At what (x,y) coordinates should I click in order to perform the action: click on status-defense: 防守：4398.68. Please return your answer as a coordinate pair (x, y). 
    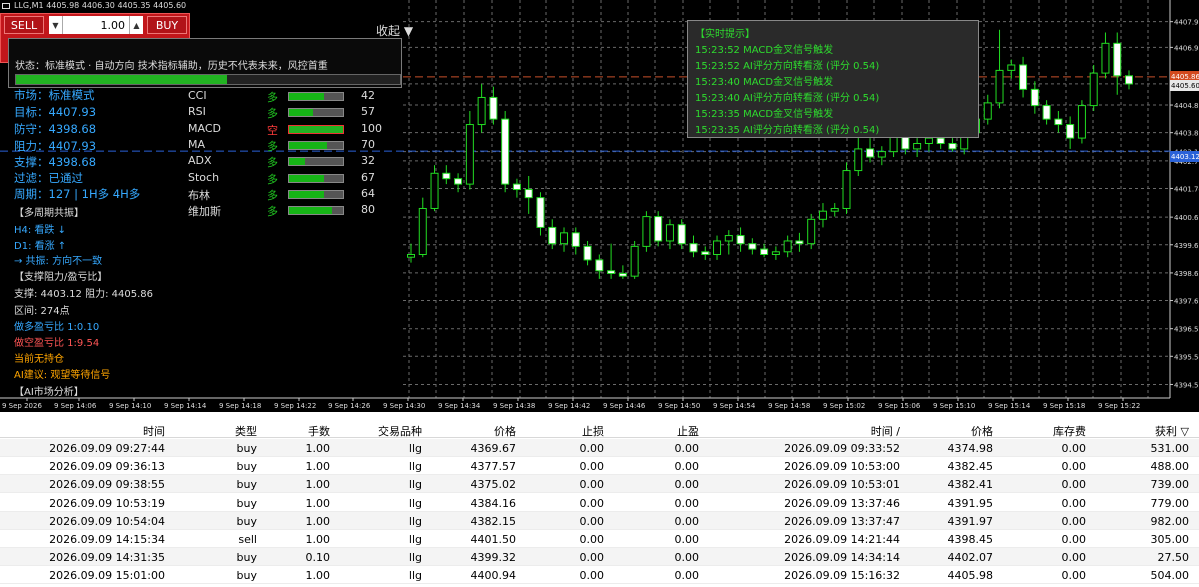
    Looking at the image, I should click on (55, 129).